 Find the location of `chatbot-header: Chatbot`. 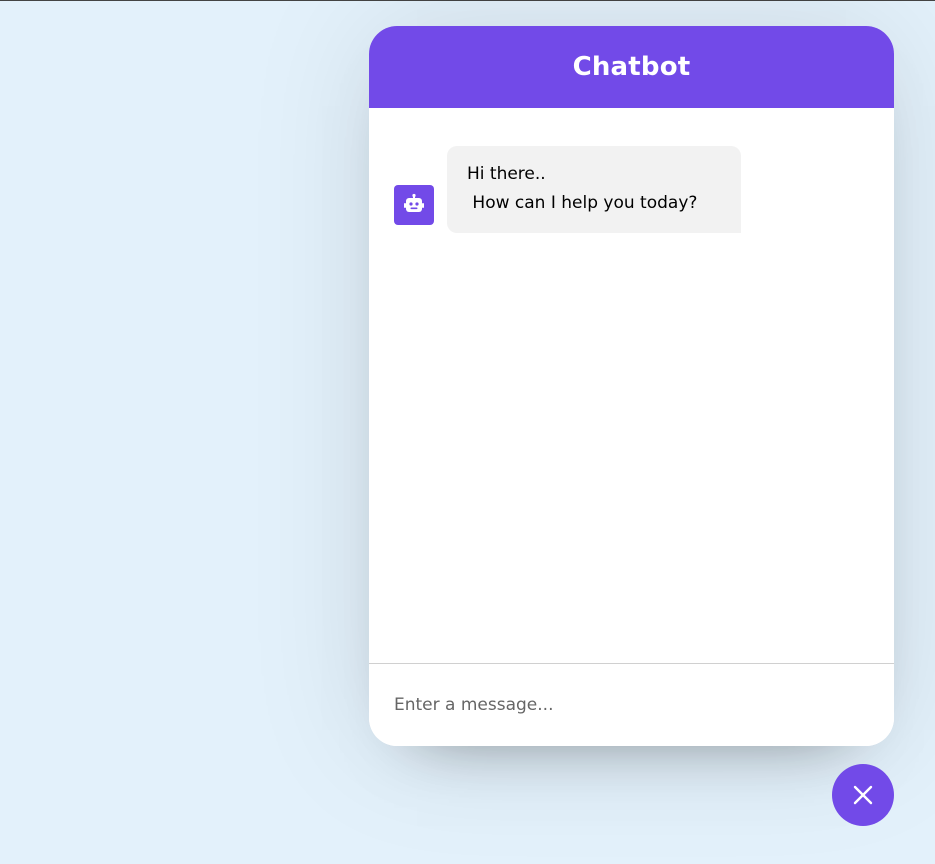

chatbot-header: Chatbot is located at coordinates (631, 67).